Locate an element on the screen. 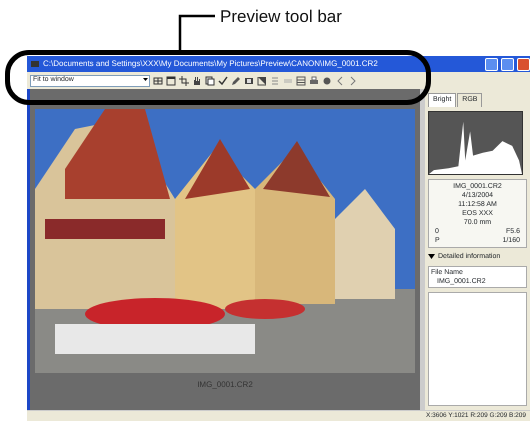  minimize-button is located at coordinates (491, 64).